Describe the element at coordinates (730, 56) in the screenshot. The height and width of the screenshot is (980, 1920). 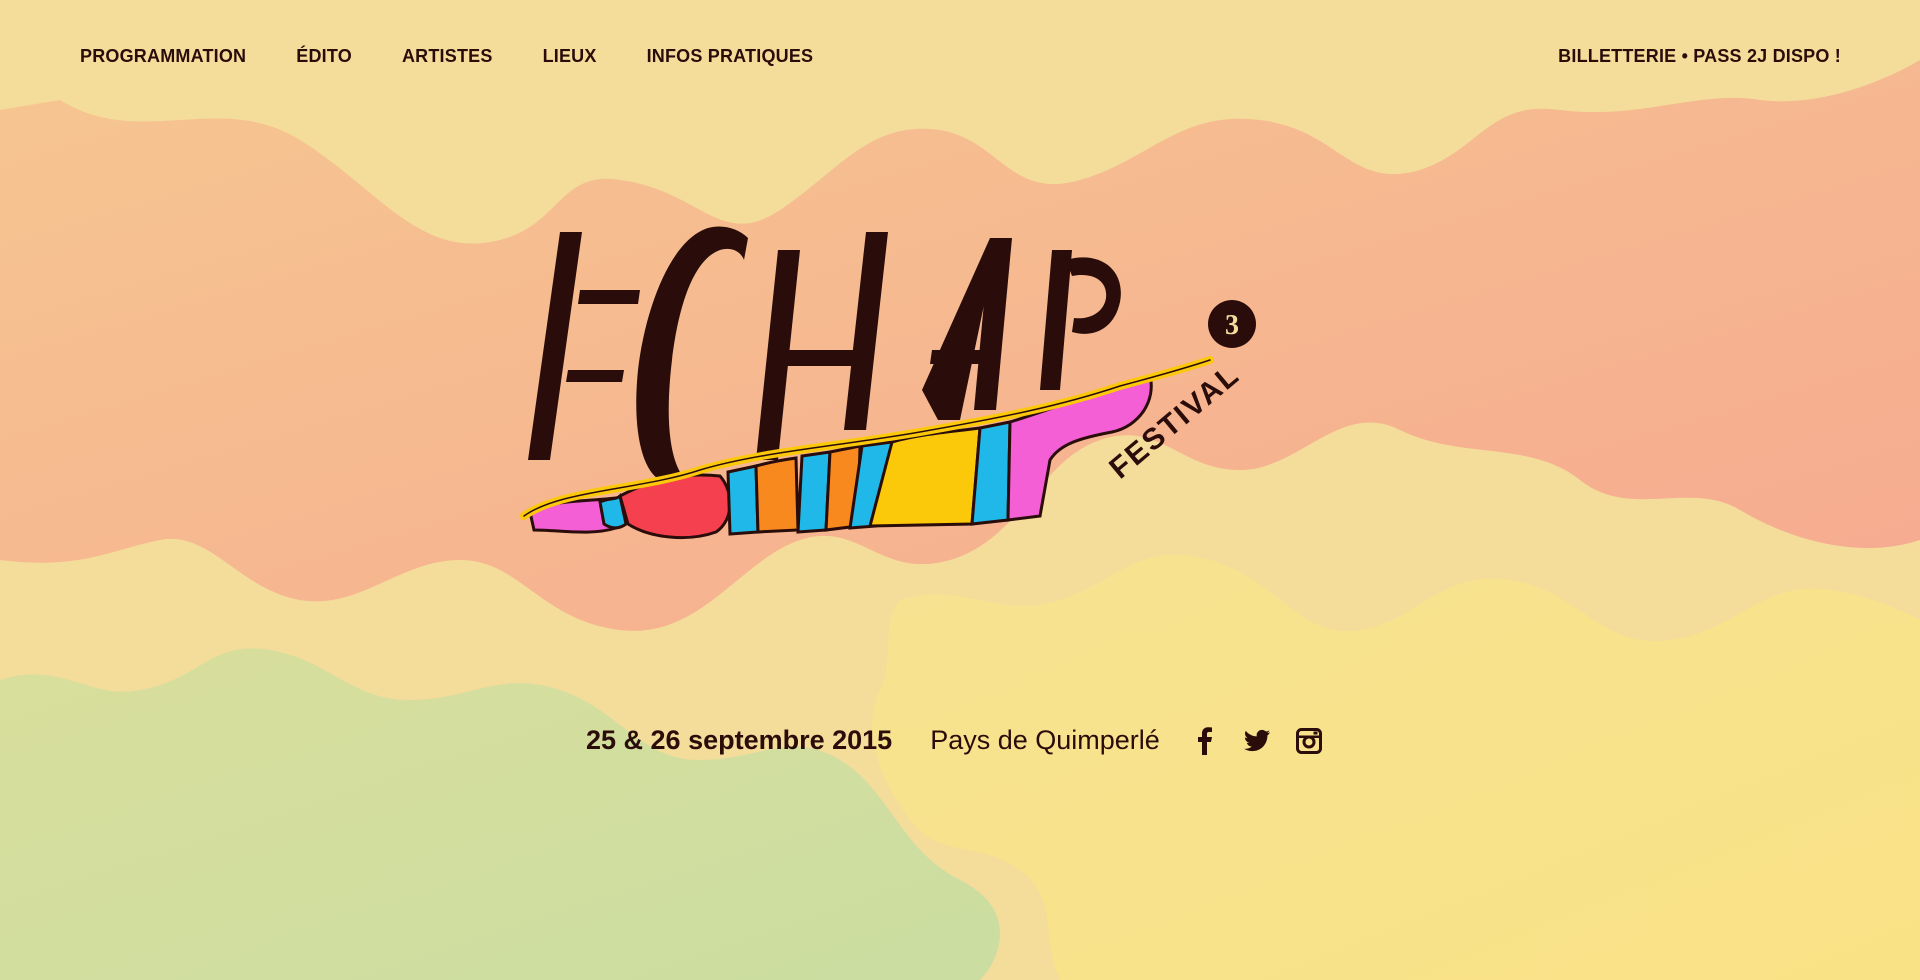
I see `nav-item-infos-pratiques: INFOS PRATIQUES` at that location.